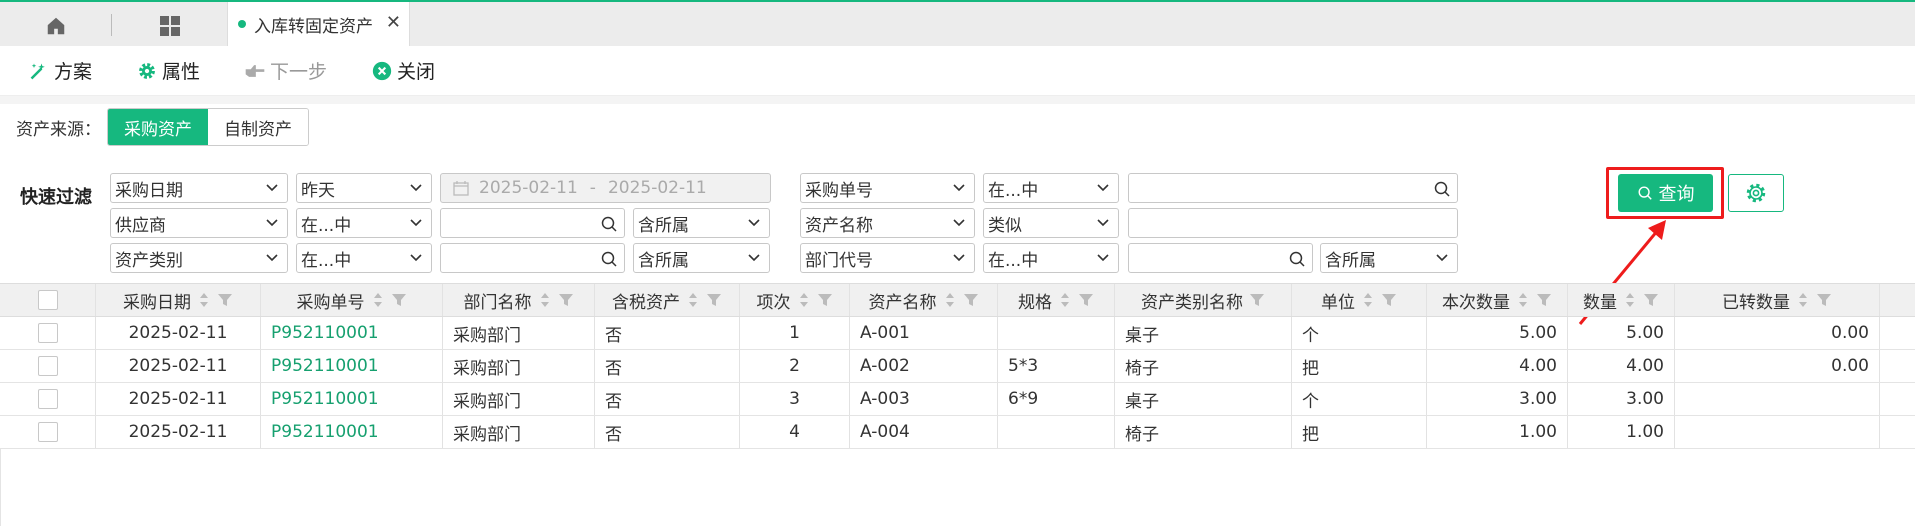 The width and height of the screenshot is (1915, 526). What do you see at coordinates (285, 70) in the screenshot?
I see `next-step-button: 下一步` at bounding box center [285, 70].